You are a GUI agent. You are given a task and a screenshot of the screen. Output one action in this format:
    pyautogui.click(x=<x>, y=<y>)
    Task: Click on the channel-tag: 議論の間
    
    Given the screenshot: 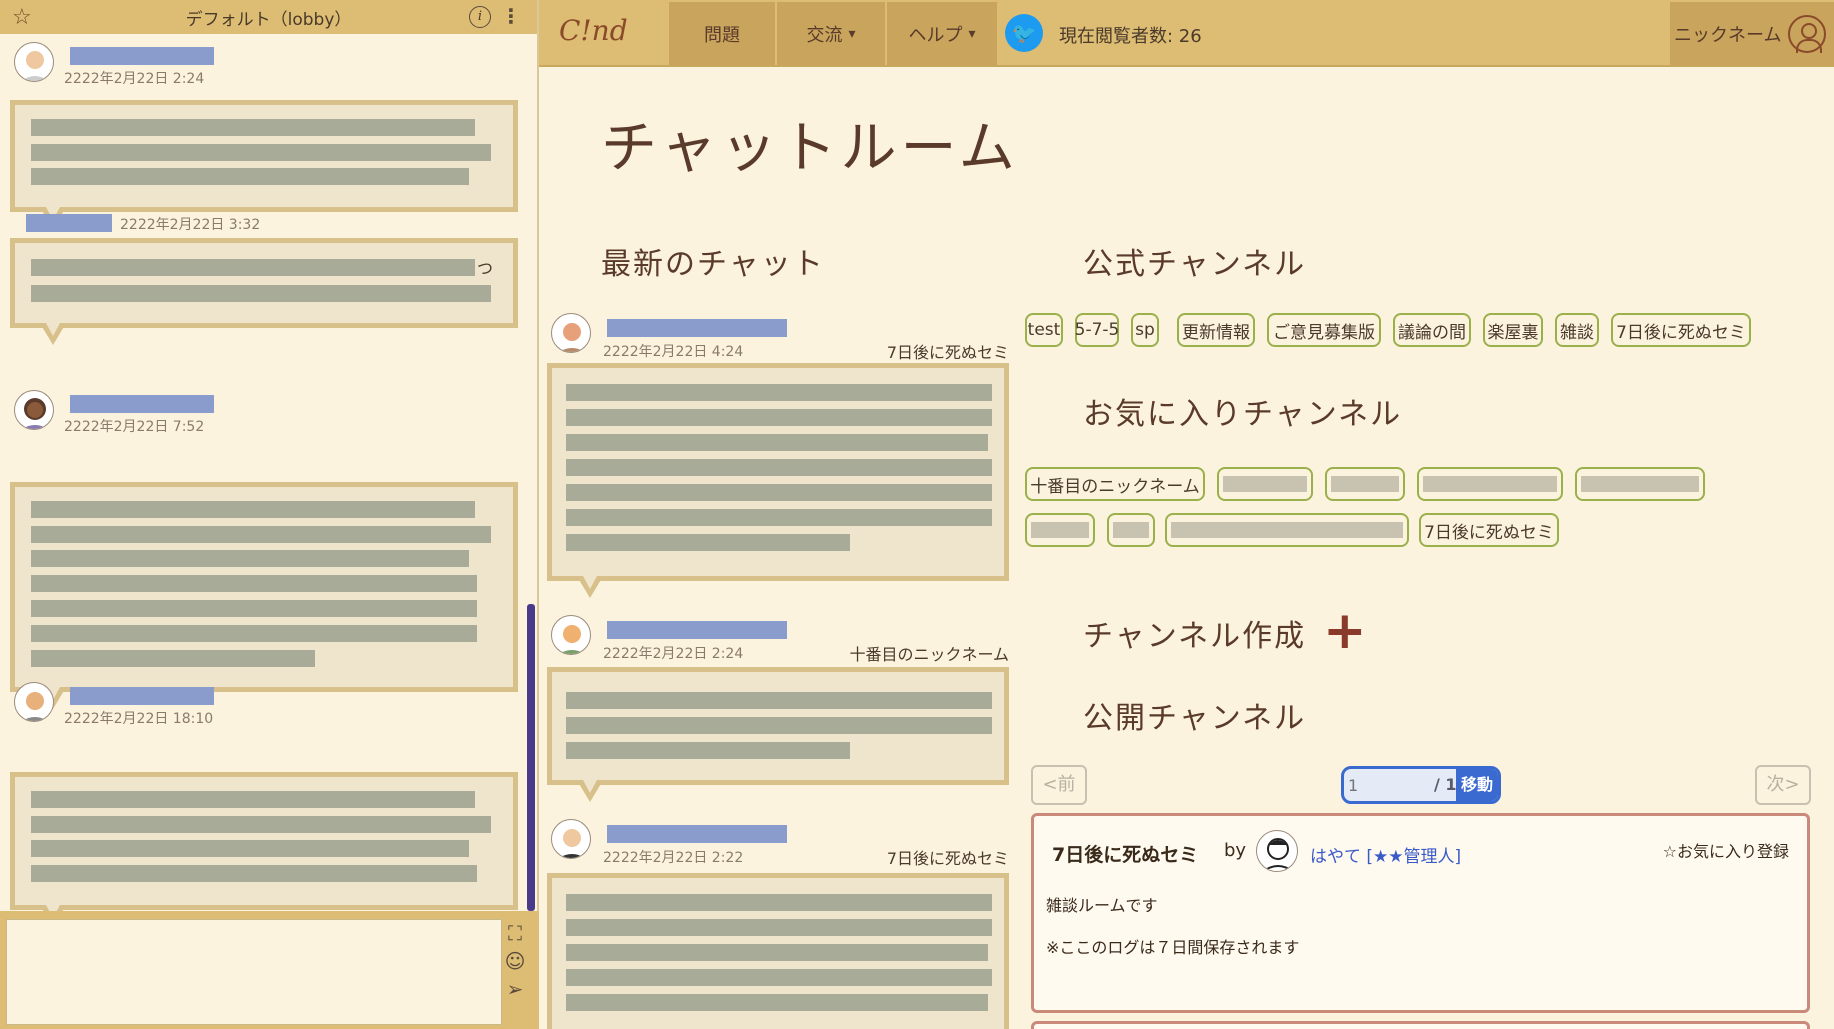 What is the action you would take?
    pyautogui.click(x=1432, y=330)
    